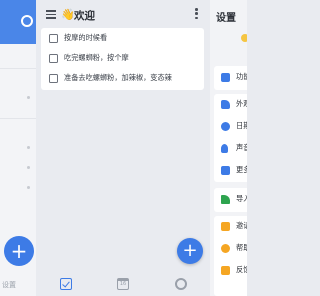 Image resolution: width=320 pixels, height=296 pixels. Describe the element at coordinates (86, 37) in the screenshot. I see `todo-text: 按摩的时候看` at that location.